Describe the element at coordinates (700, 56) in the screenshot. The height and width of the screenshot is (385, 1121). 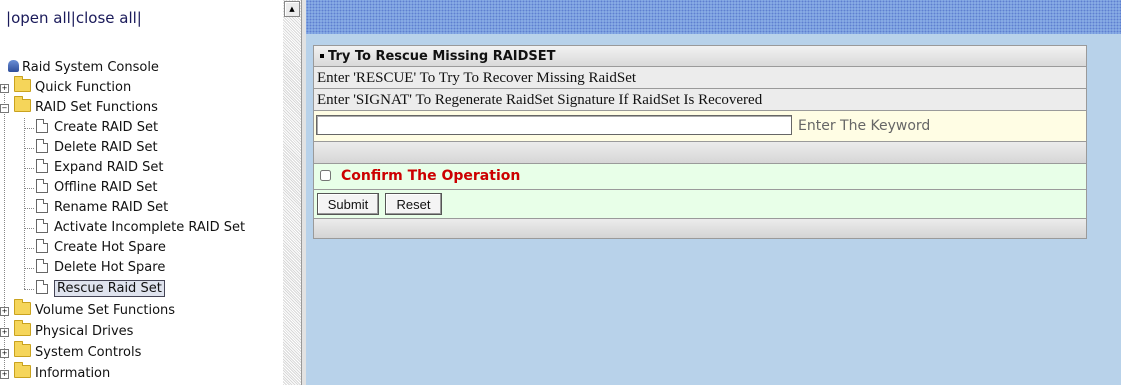
I see `panel-header: Try To Rescue Missing RAIDSET` at that location.